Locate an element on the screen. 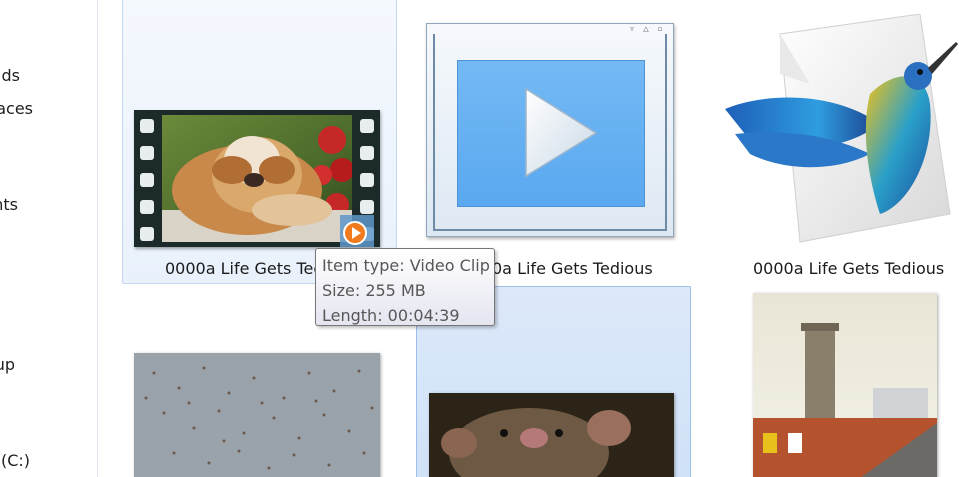 The height and width of the screenshot is (477, 959). nav-item-label: aces is located at coordinates (16, 108).